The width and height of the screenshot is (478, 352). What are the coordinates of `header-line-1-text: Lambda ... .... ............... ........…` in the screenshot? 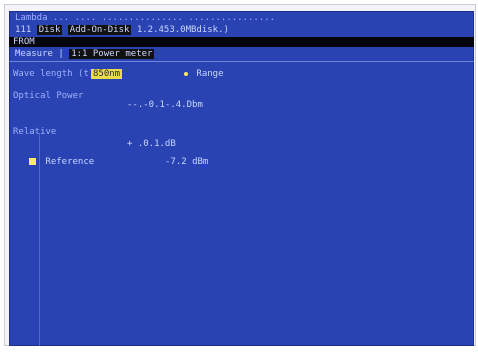 It's located at (145, 18).